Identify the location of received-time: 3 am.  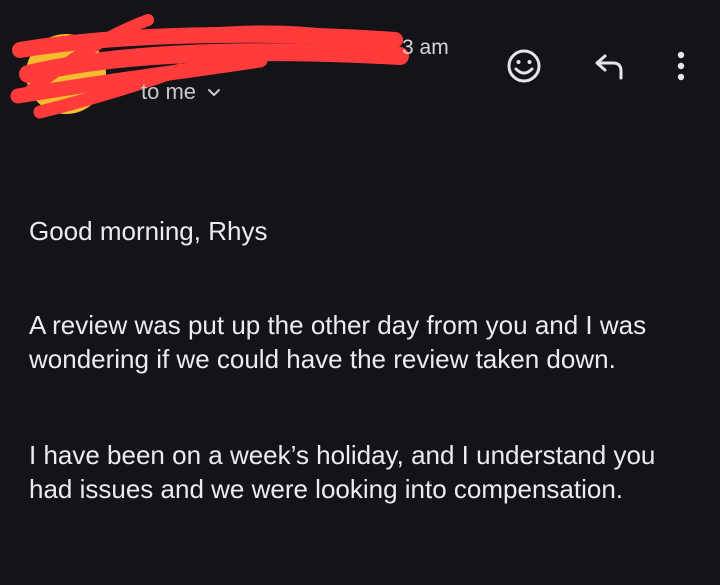
(425, 47).